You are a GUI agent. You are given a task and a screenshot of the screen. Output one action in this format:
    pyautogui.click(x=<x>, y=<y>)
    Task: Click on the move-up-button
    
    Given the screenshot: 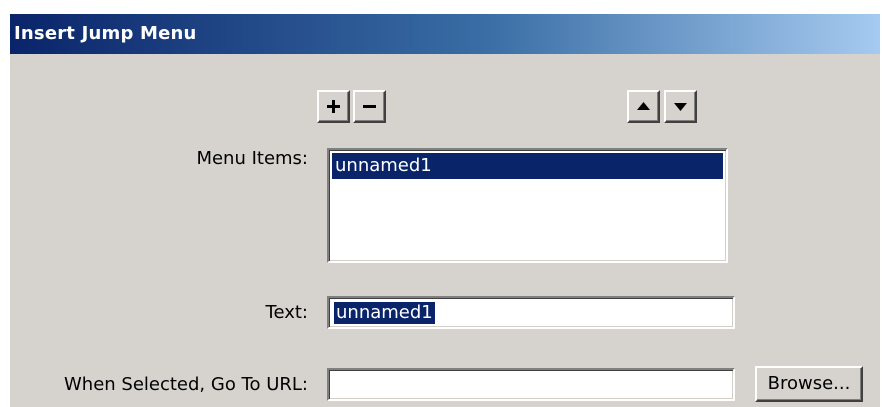 What is the action you would take?
    pyautogui.click(x=643, y=106)
    